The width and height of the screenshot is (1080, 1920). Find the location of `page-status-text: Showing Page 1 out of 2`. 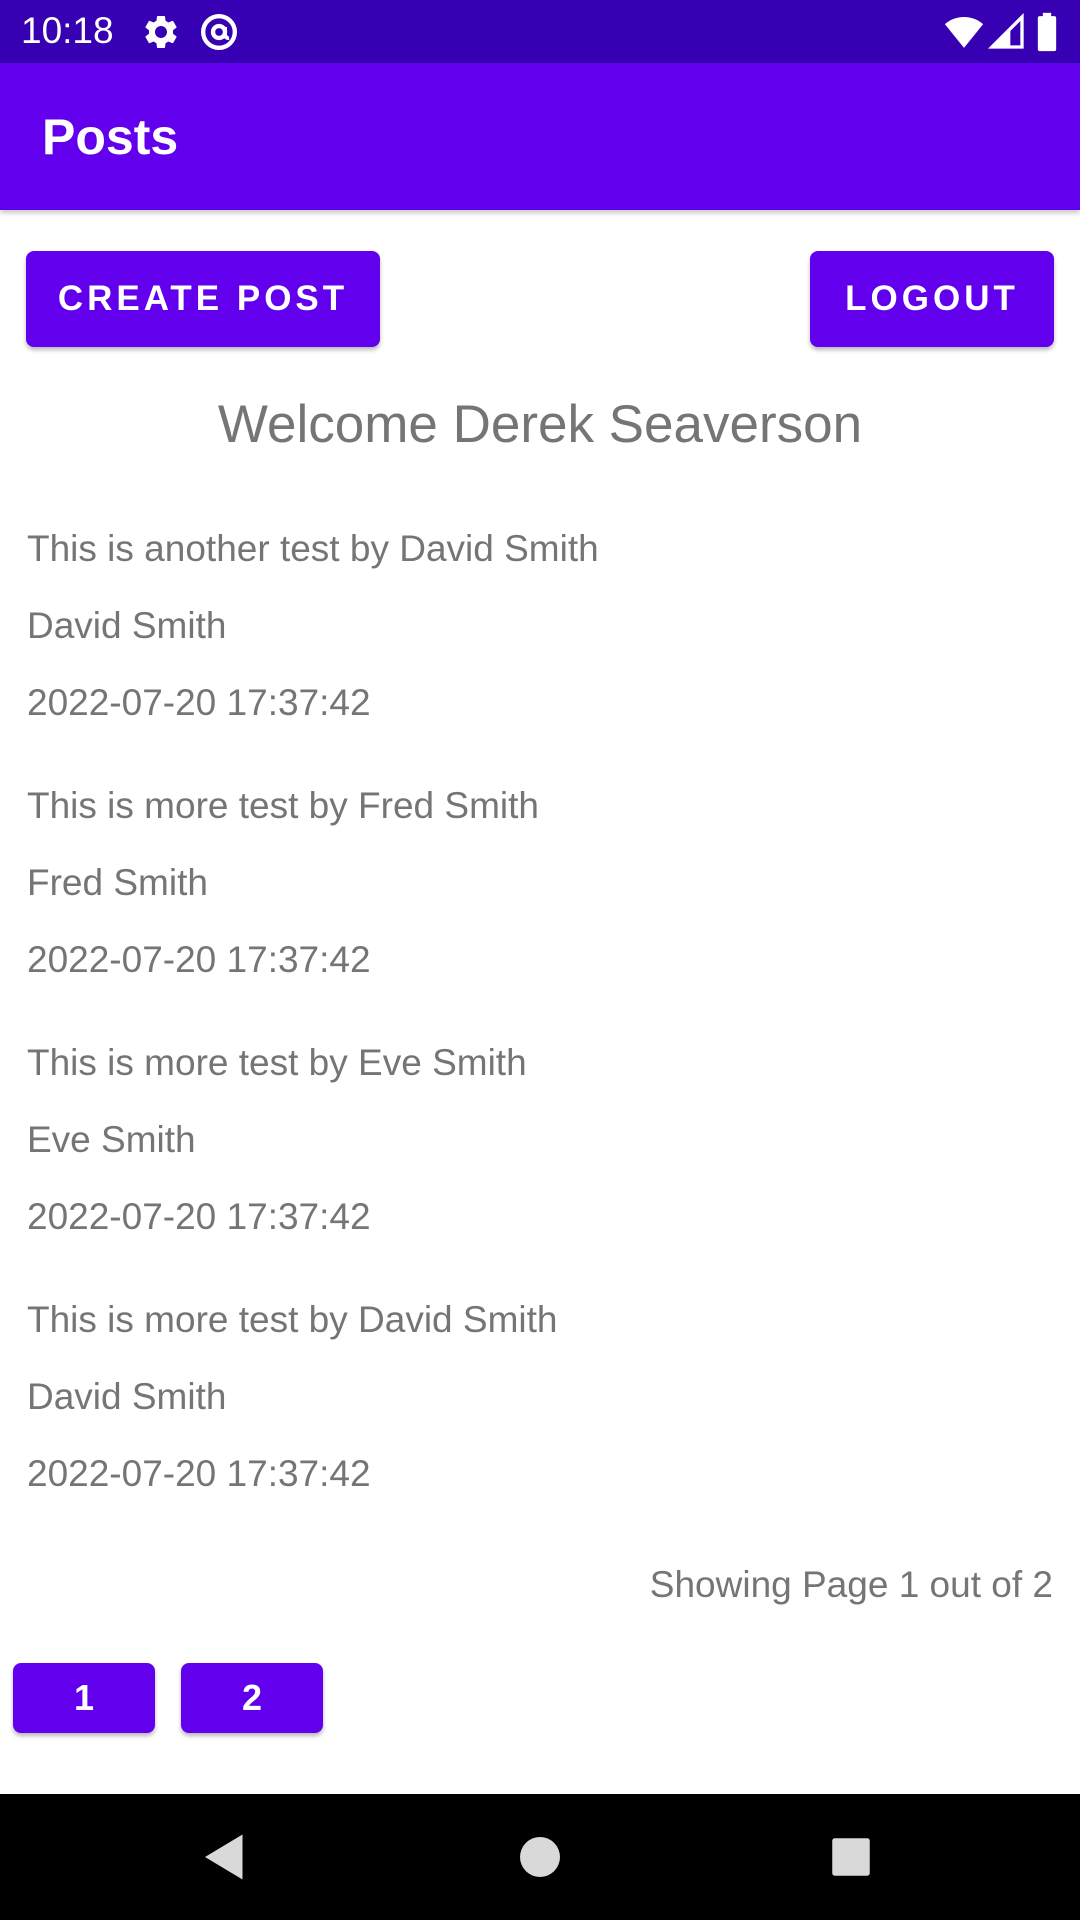

page-status-text: Showing Page 1 out of 2 is located at coordinates (851, 1584).